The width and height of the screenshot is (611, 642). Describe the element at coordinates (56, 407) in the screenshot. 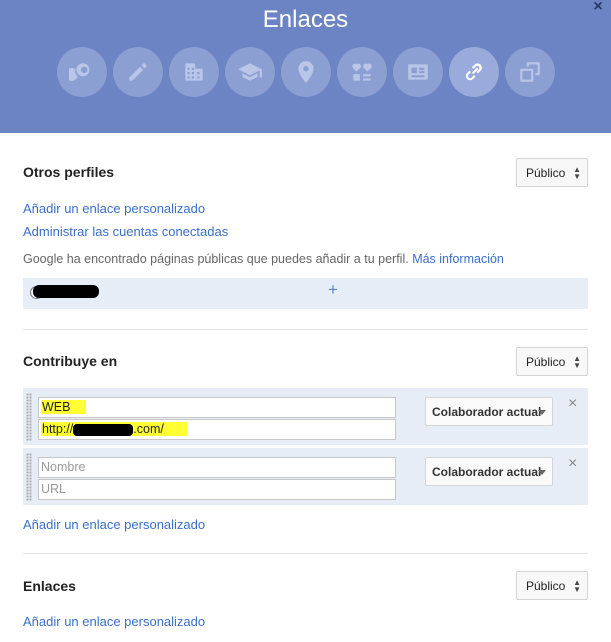

I see `title-value: WEB` at that location.